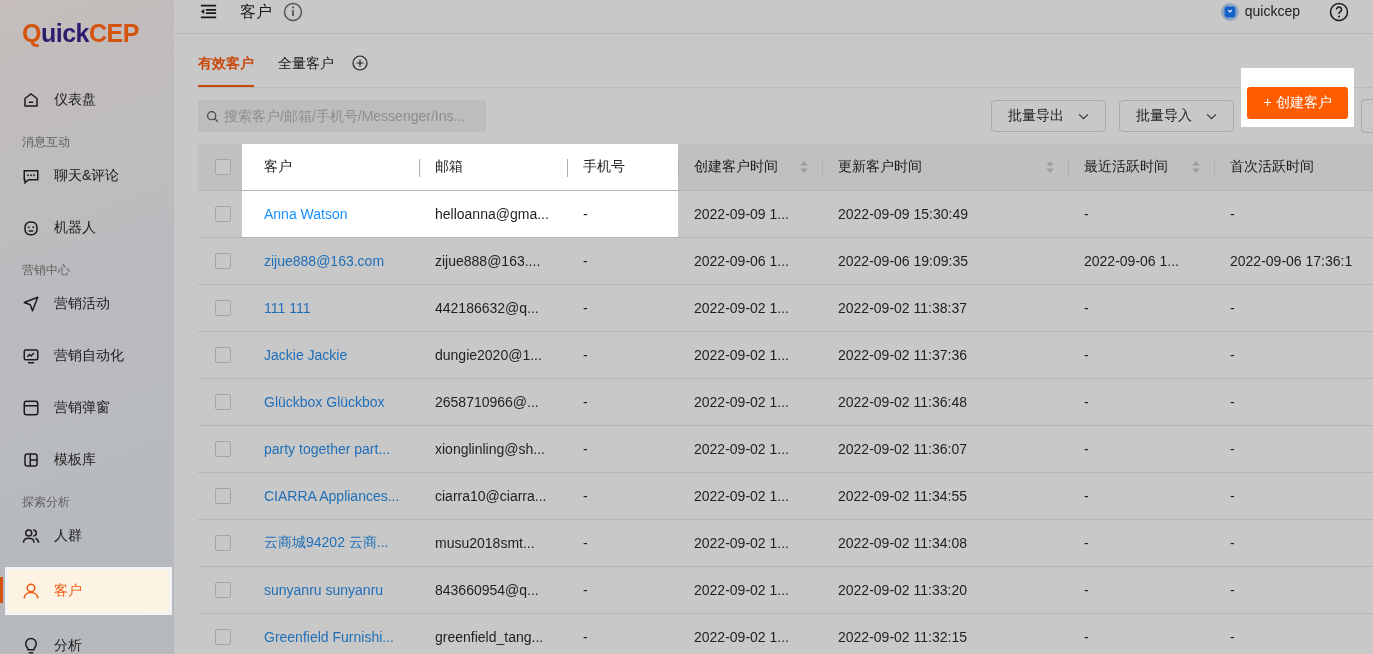  Describe the element at coordinates (902, 496) in the screenshot. I see `table-cell: 2022-09-02 11:34:55` at that location.